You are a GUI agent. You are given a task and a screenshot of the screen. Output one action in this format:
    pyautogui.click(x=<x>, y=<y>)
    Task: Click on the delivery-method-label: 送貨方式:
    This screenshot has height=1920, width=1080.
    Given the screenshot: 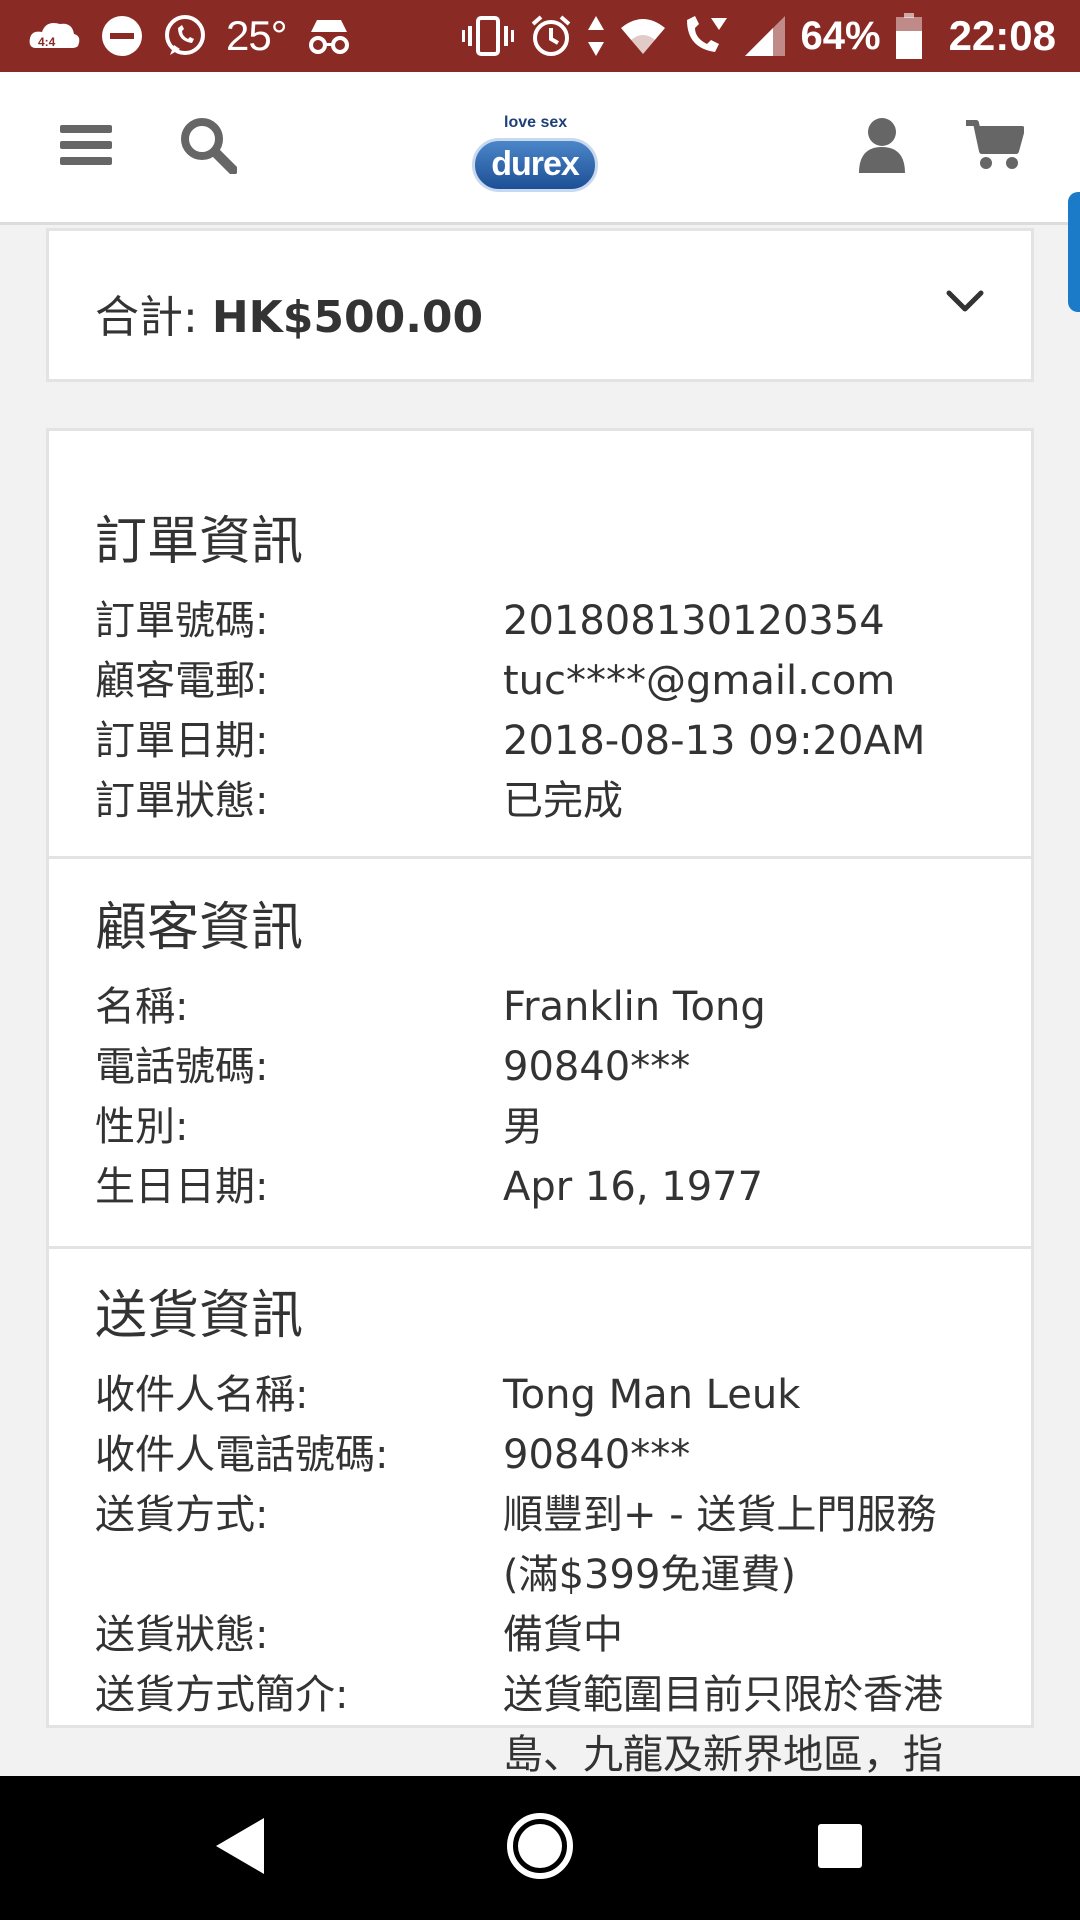 What is the action you would take?
    pyautogui.click(x=182, y=1515)
    